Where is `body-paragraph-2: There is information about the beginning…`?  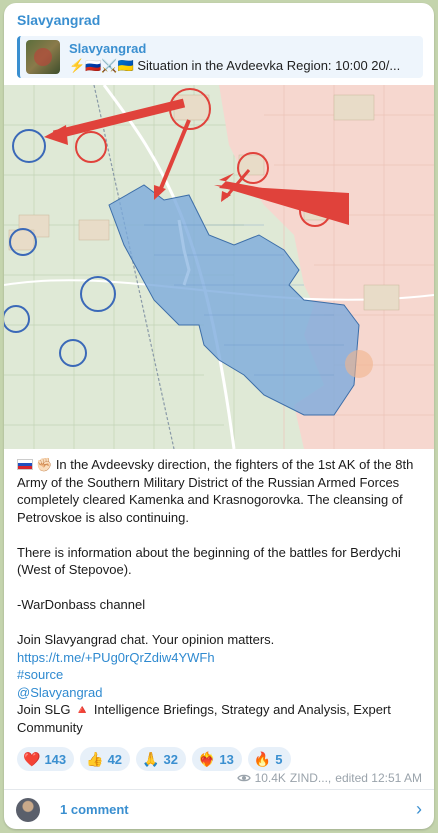
body-paragraph-2: There is information about the beginning… is located at coordinates (209, 561).